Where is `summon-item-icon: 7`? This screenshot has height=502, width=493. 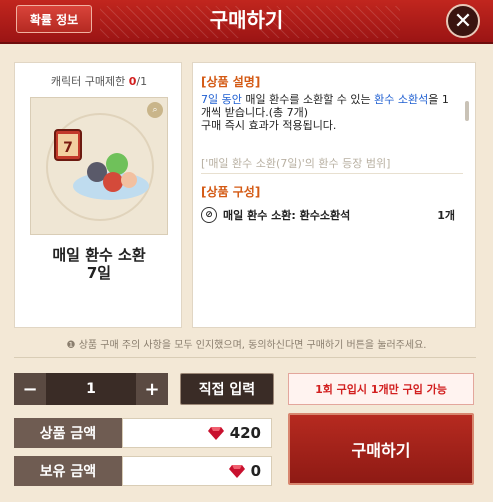 summon-item-icon: 7 is located at coordinates (101, 164).